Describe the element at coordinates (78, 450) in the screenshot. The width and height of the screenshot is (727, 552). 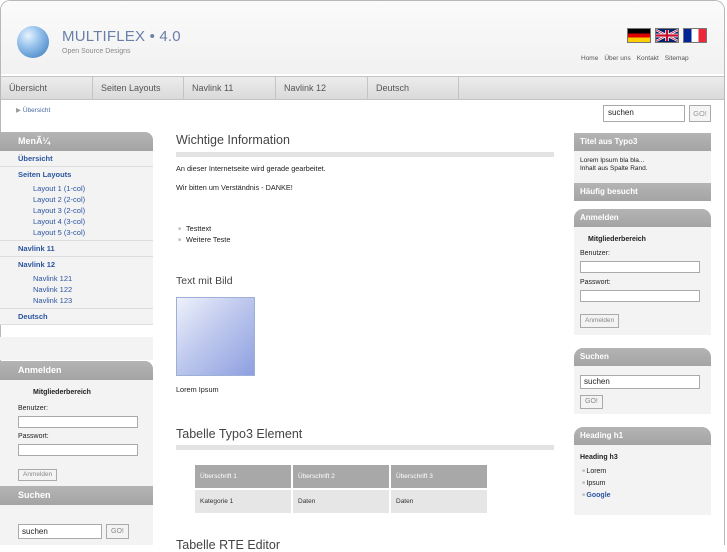
I see `left-password-field` at that location.